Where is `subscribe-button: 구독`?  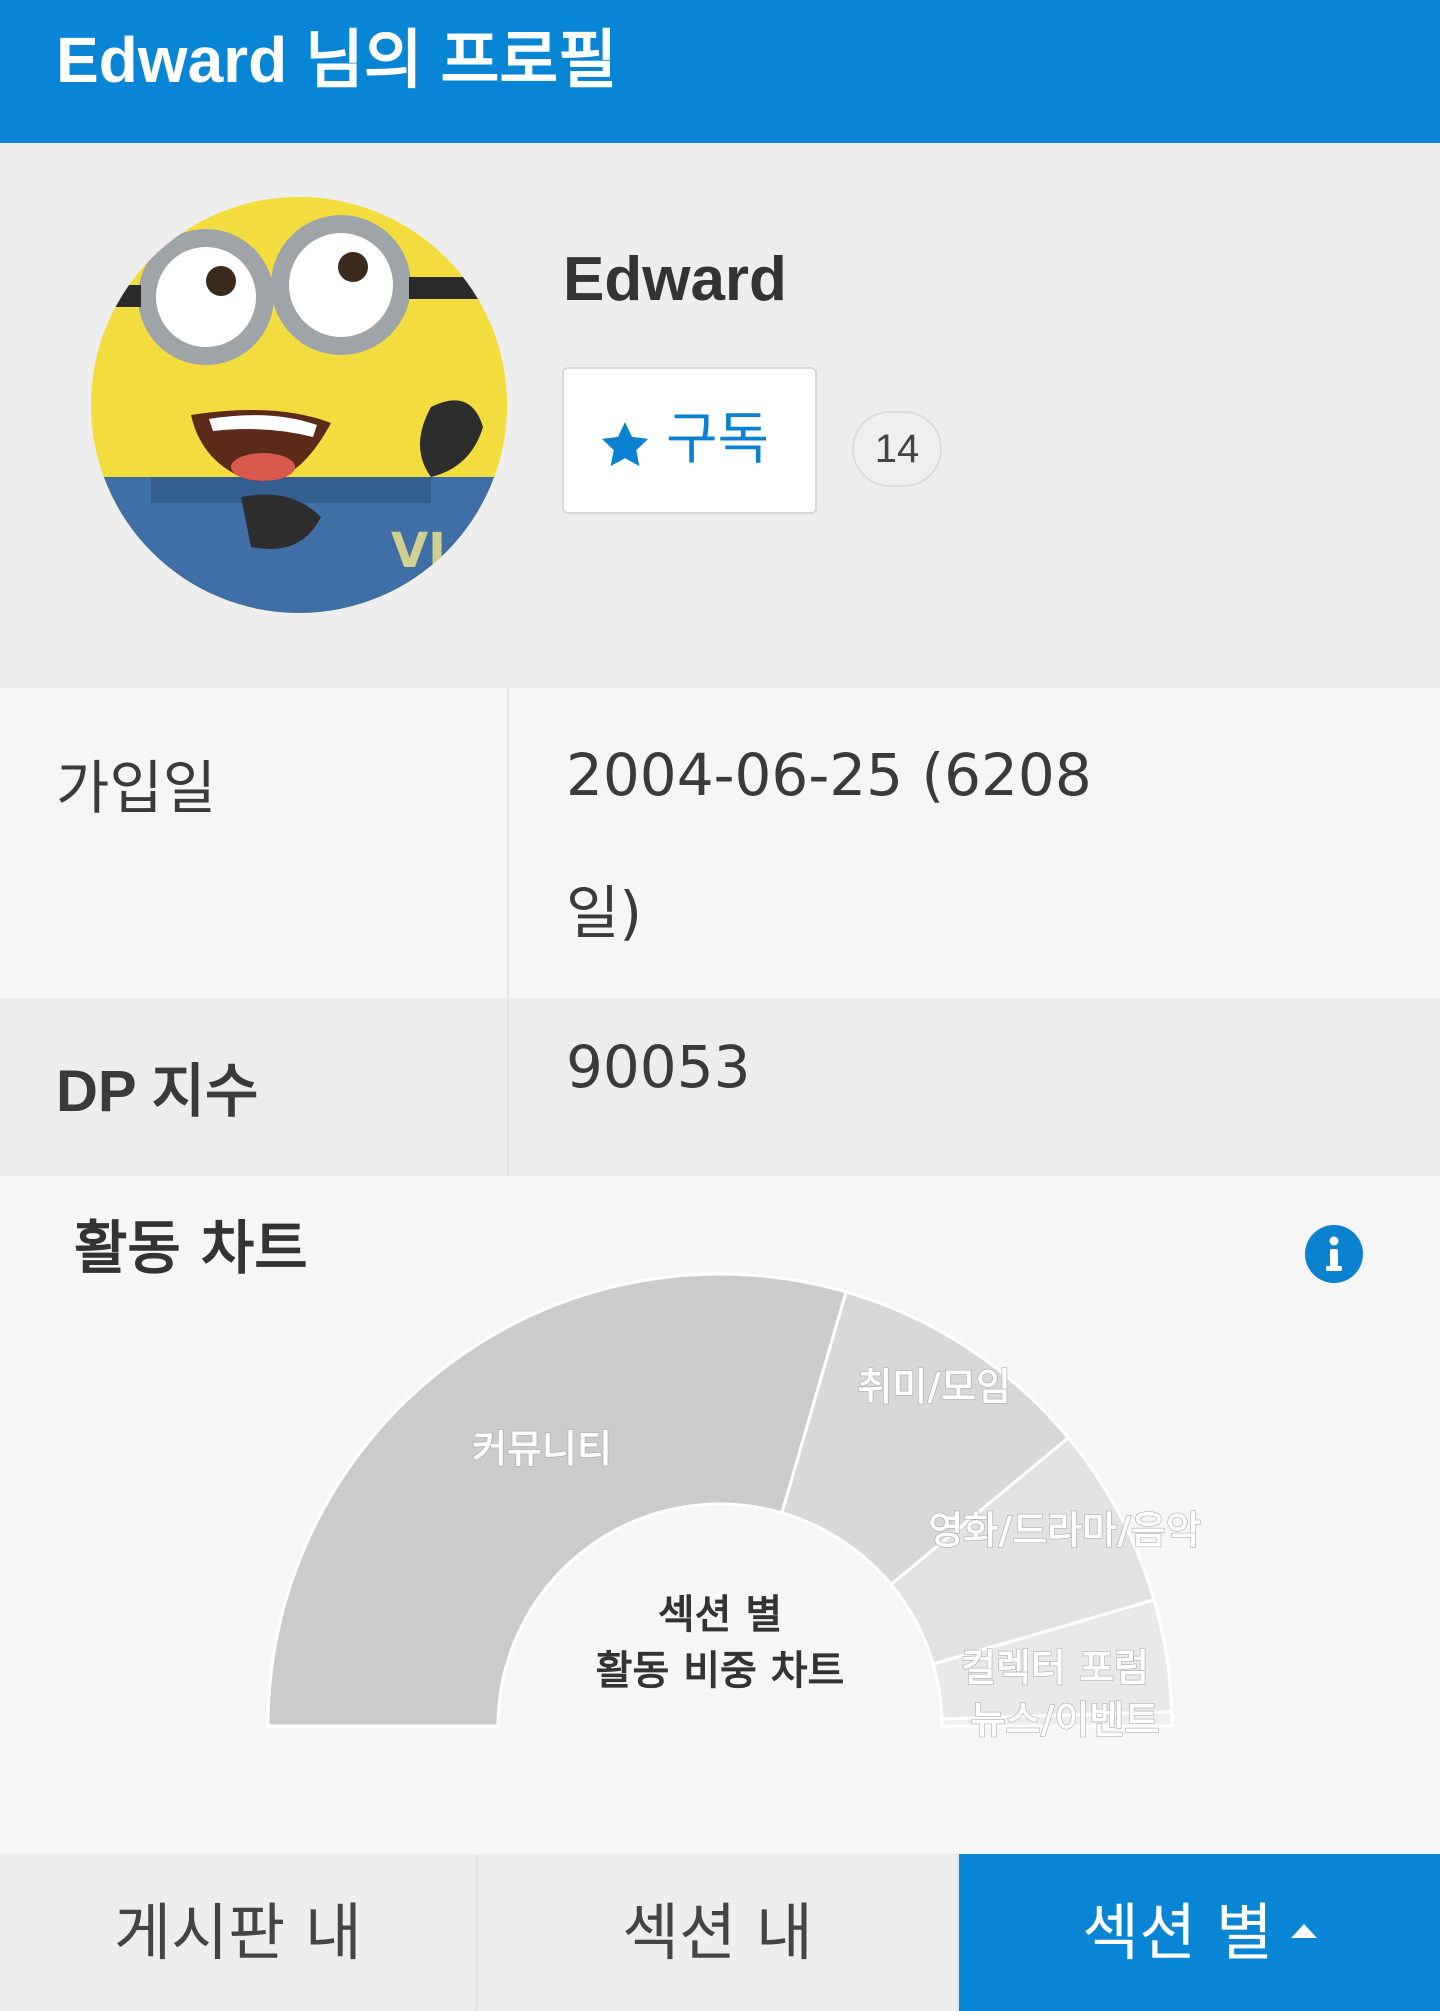 subscribe-button: 구독 is located at coordinates (689, 440).